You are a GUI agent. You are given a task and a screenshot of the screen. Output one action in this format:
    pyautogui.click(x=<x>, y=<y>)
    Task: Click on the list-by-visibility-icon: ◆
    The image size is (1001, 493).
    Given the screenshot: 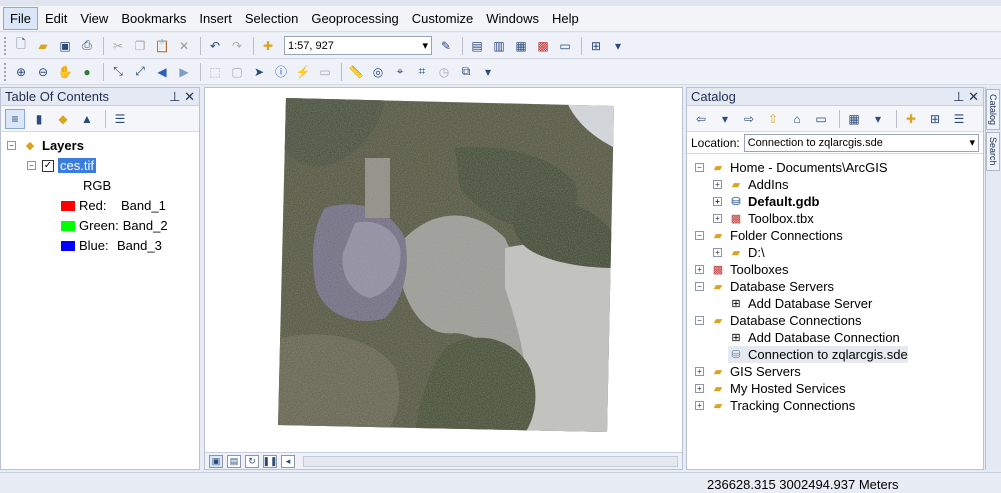 What is the action you would take?
    pyautogui.click(x=63, y=119)
    